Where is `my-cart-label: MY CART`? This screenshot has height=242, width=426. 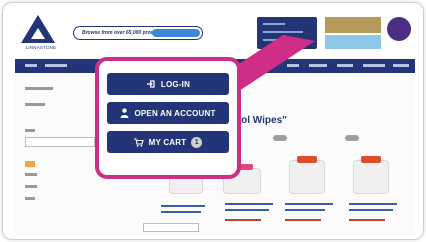 my-cart-label: MY CART is located at coordinates (167, 142).